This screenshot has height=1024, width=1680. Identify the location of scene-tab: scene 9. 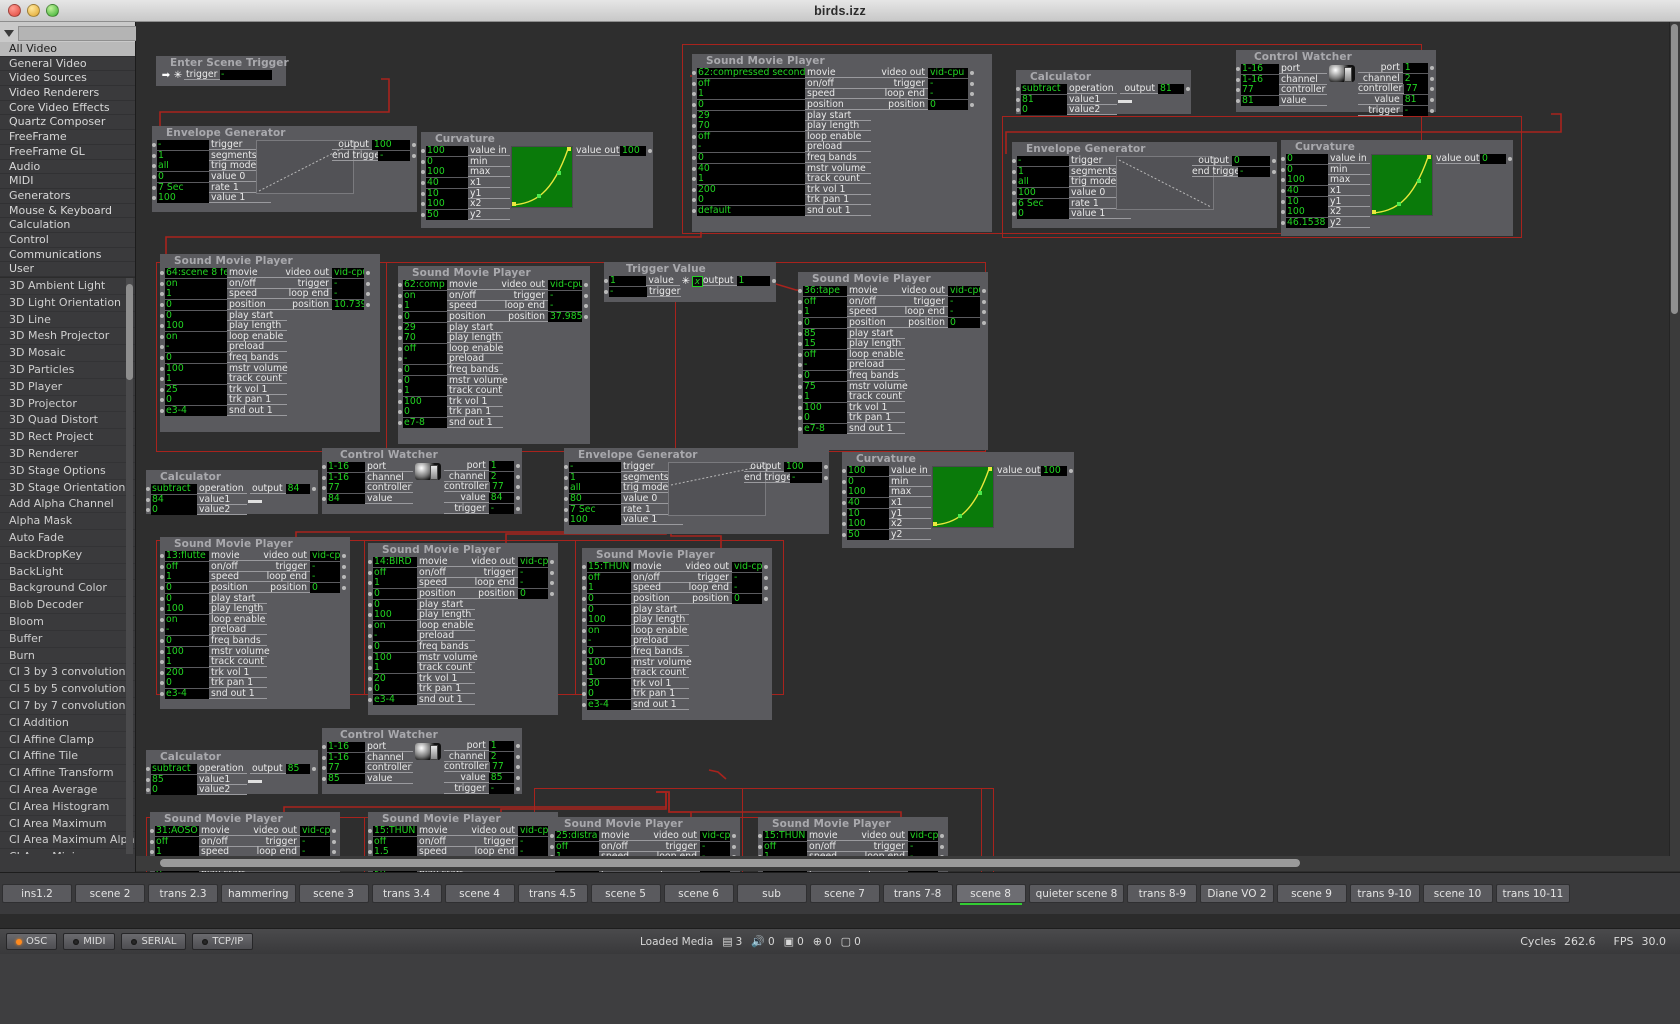
(1311, 893).